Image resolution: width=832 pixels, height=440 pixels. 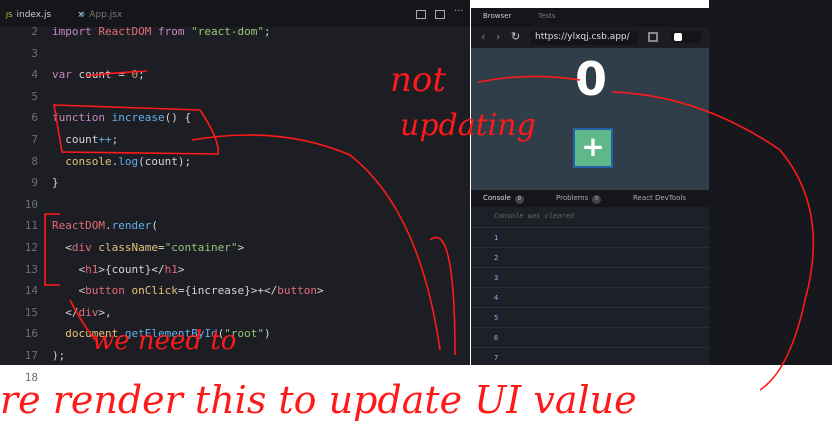 What do you see at coordinates (164, 341) in the screenshot?
I see `annotation-we-need-to: we need to` at bounding box center [164, 341].